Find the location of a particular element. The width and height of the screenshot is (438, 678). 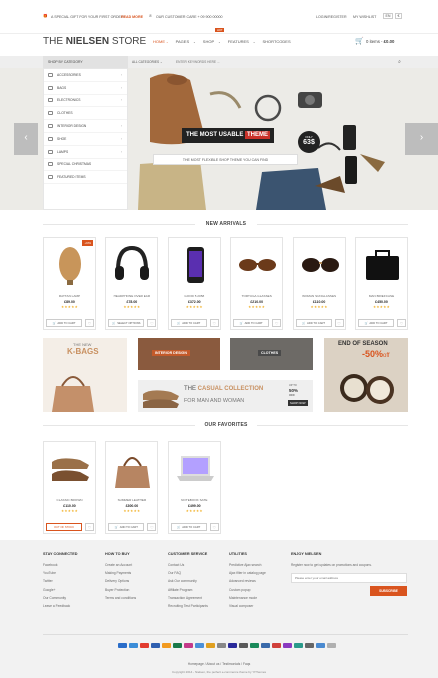

footer-link: Create an Account is located at coordinates (120, 567).